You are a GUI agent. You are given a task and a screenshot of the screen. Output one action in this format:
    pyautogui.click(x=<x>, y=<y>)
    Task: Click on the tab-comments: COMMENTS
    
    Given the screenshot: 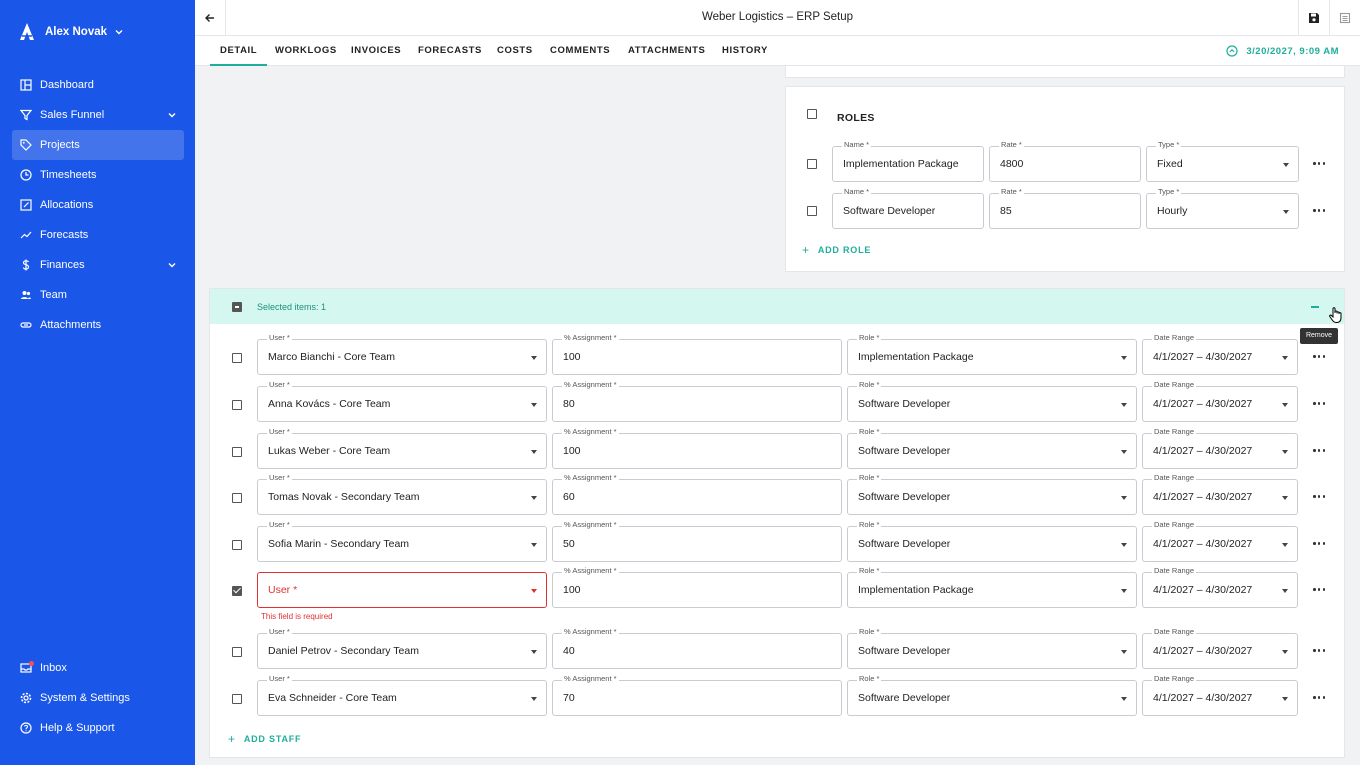 What is the action you would take?
    pyautogui.click(x=580, y=51)
    